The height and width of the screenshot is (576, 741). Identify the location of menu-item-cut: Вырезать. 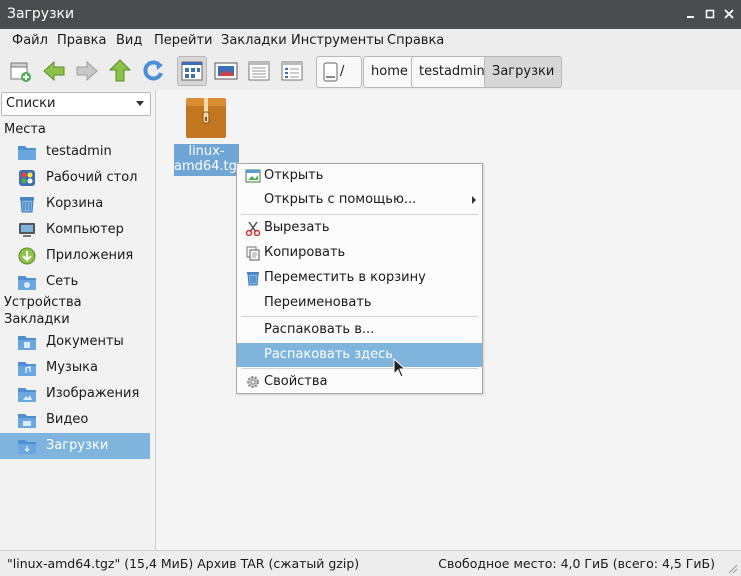
(359, 228).